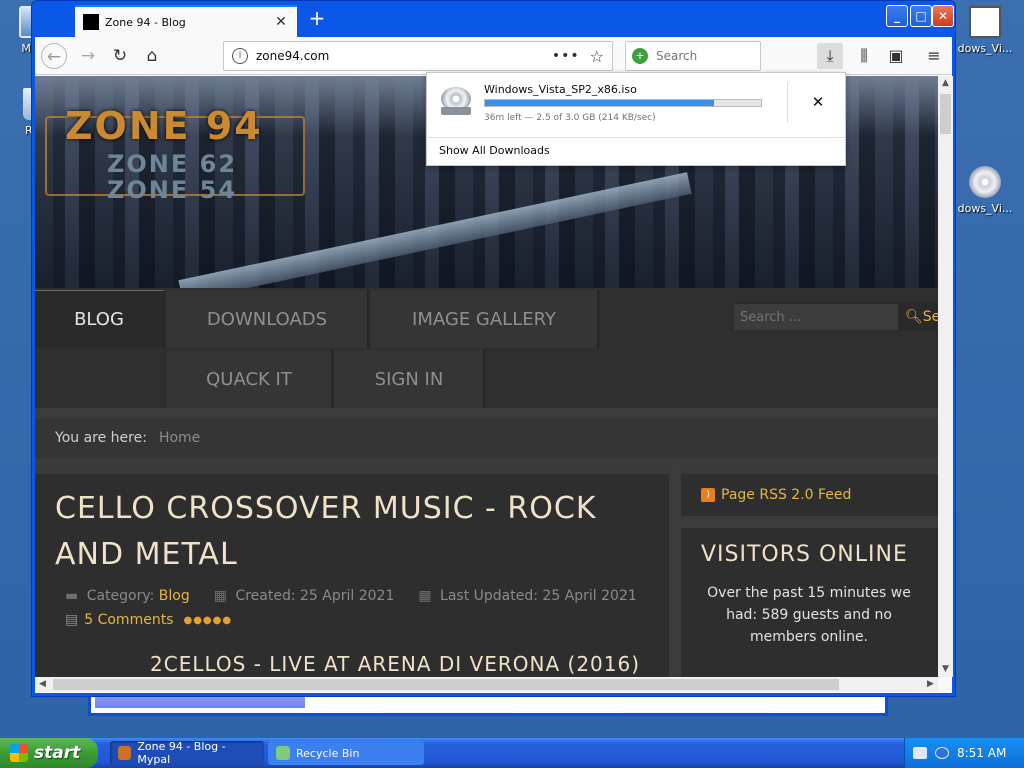 Image resolution: width=1024 pixels, height=768 pixels. Describe the element at coordinates (57, 753) in the screenshot. I see `start-label: start` at that location.